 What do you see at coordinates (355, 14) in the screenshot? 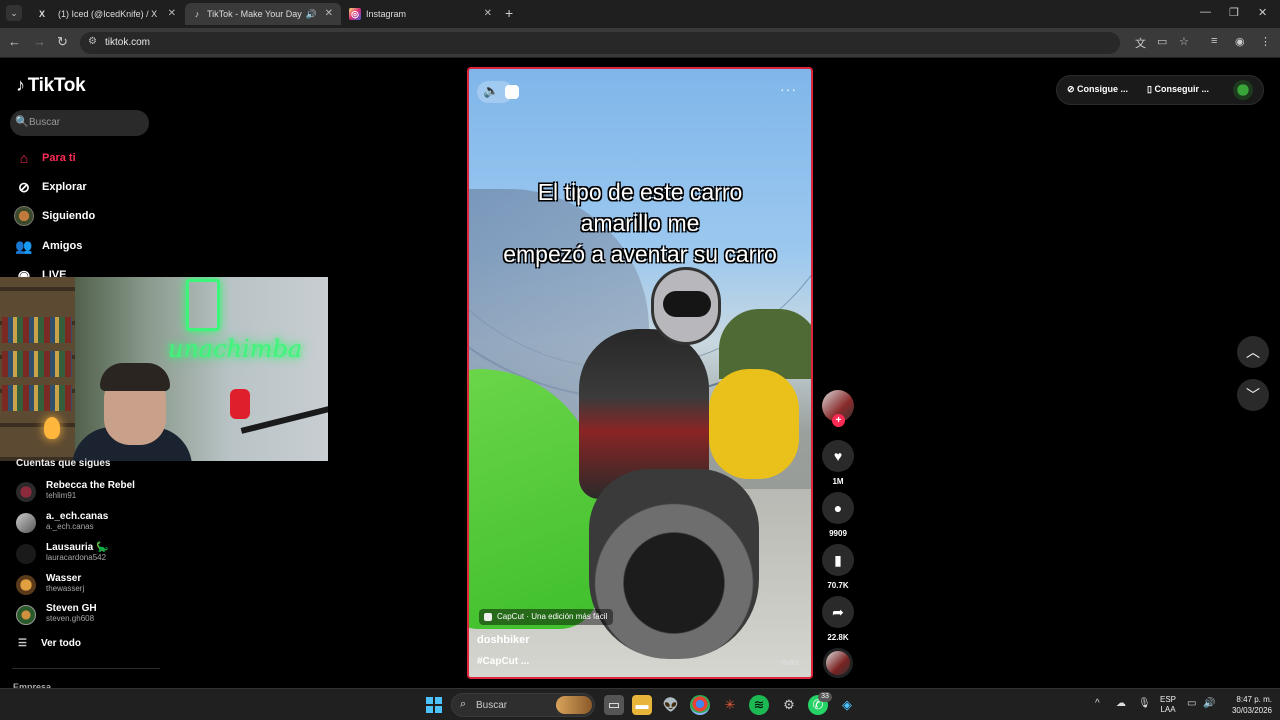
I see `instagram-logo-icon: ◎` at bounding box center [355, 14].